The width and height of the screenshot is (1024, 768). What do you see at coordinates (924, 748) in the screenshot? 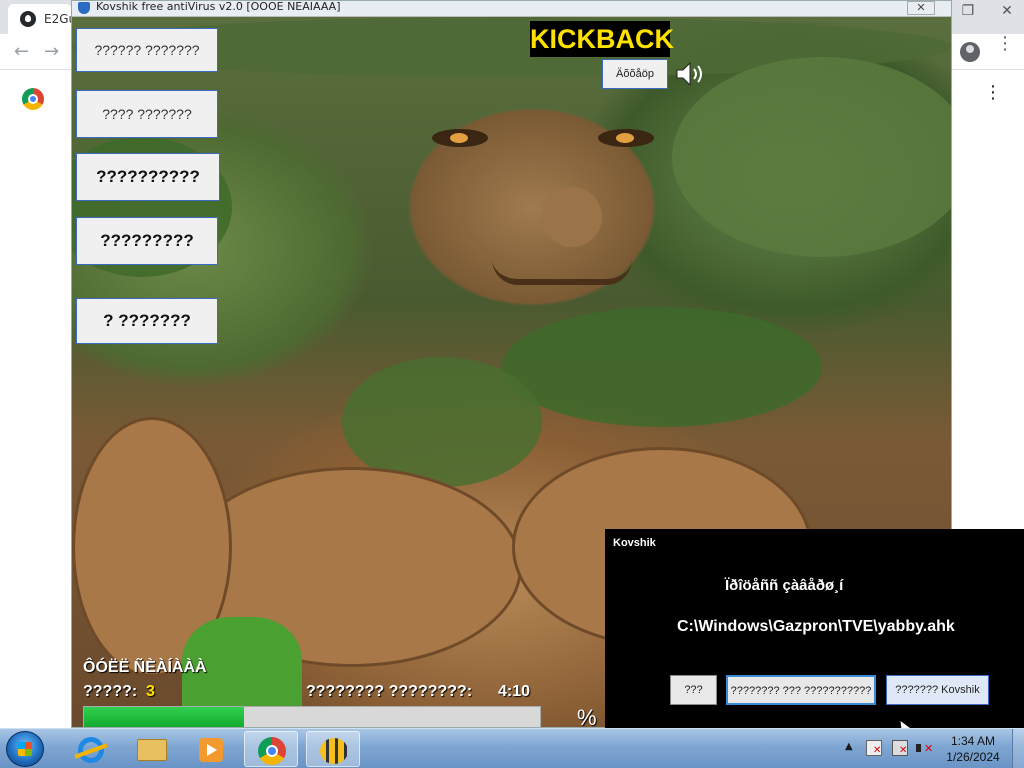
I see `volume-muted-icon` at bounding box center [924, 748].